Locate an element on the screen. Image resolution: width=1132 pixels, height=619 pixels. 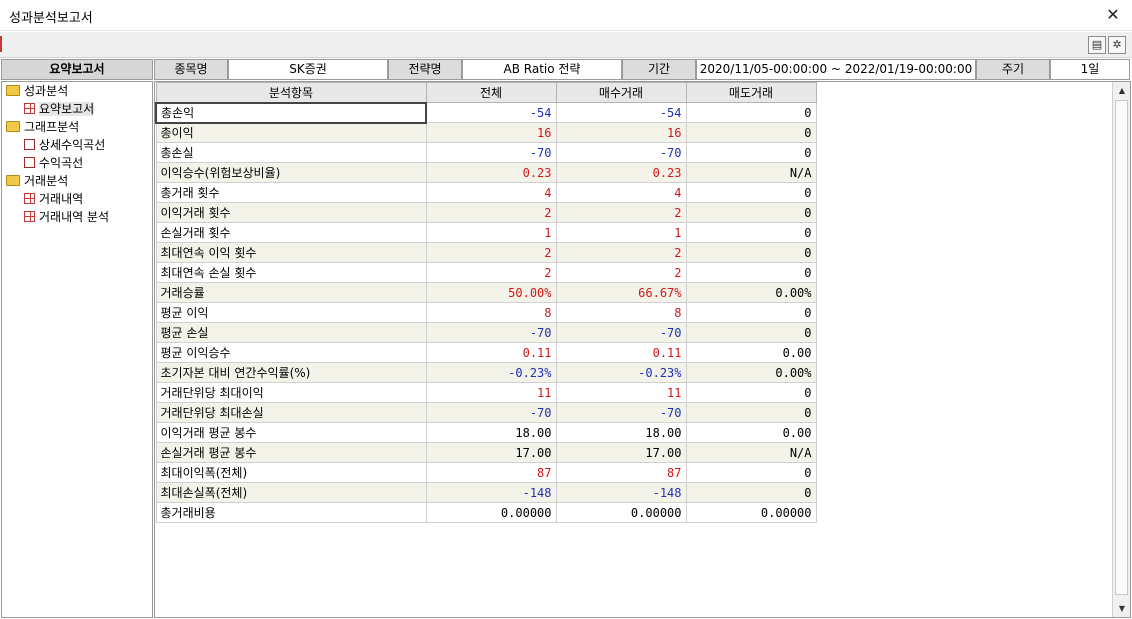
tree-item-summary-report: 요약보고서 is located at coordinates (59, 109).